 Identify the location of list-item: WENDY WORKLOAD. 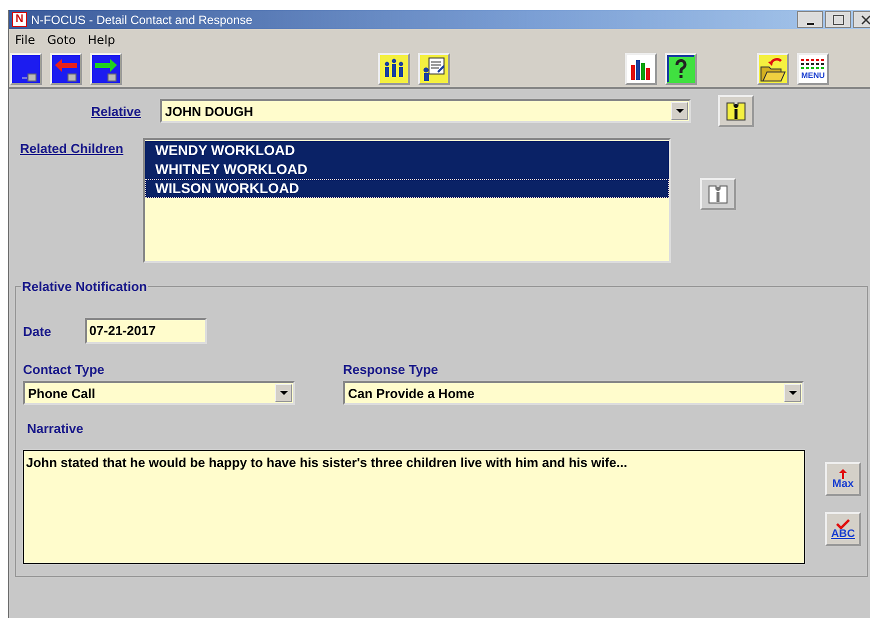
(407, 150).